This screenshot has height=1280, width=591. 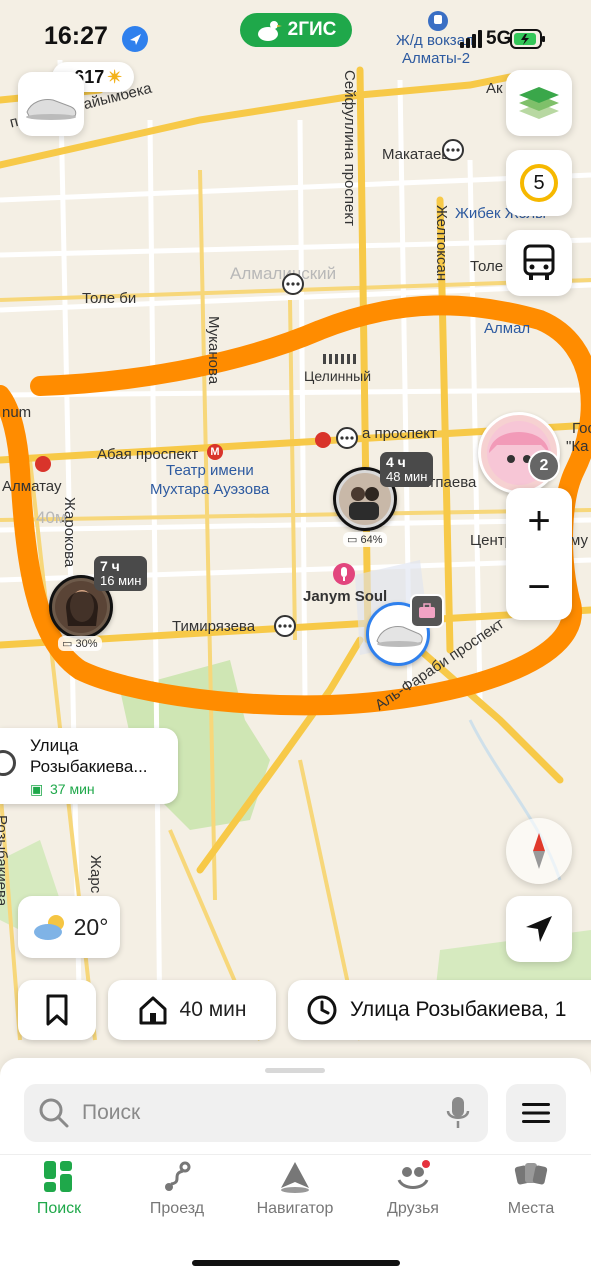 I want to click on network-type: 5G, so click(x=499, y=38).